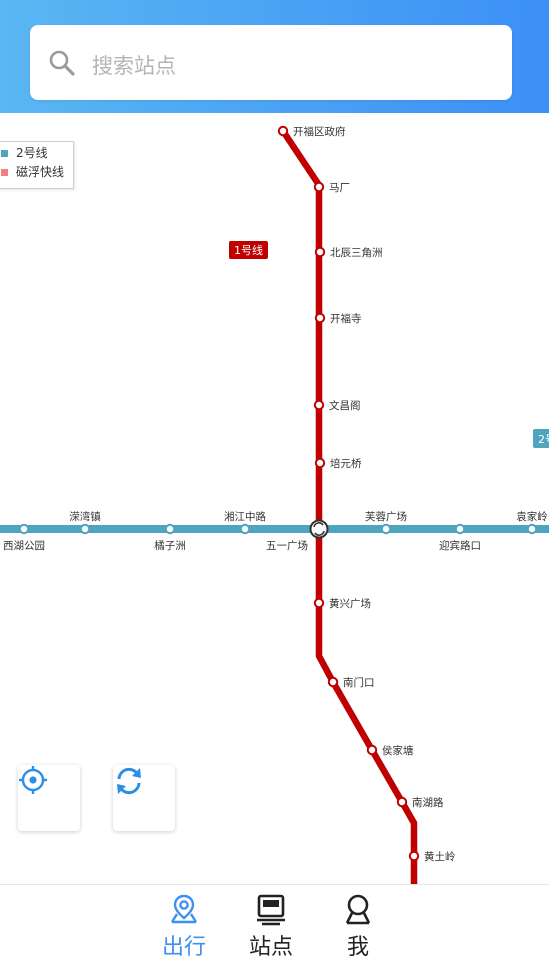  I want to click on tab-stations: 站点, so click(271, 926).